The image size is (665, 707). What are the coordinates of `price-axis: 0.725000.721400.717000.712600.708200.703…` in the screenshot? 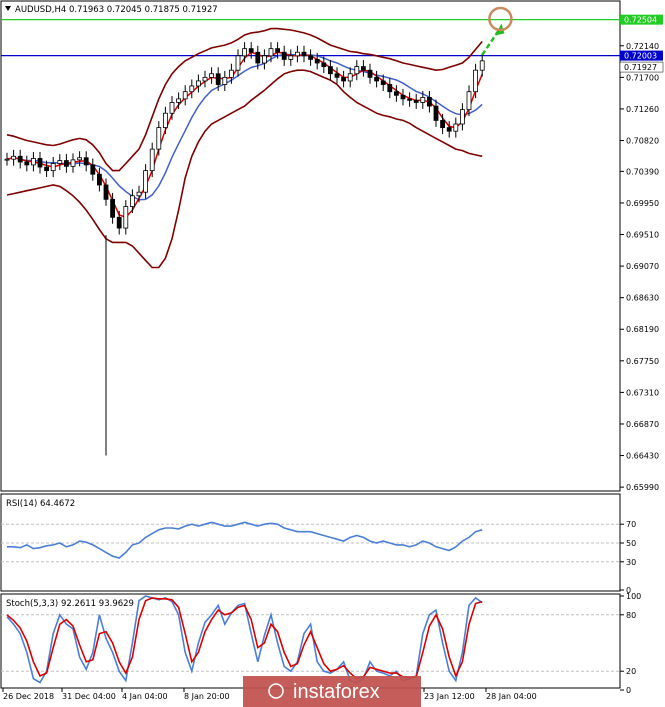 It's located at (639, 254).